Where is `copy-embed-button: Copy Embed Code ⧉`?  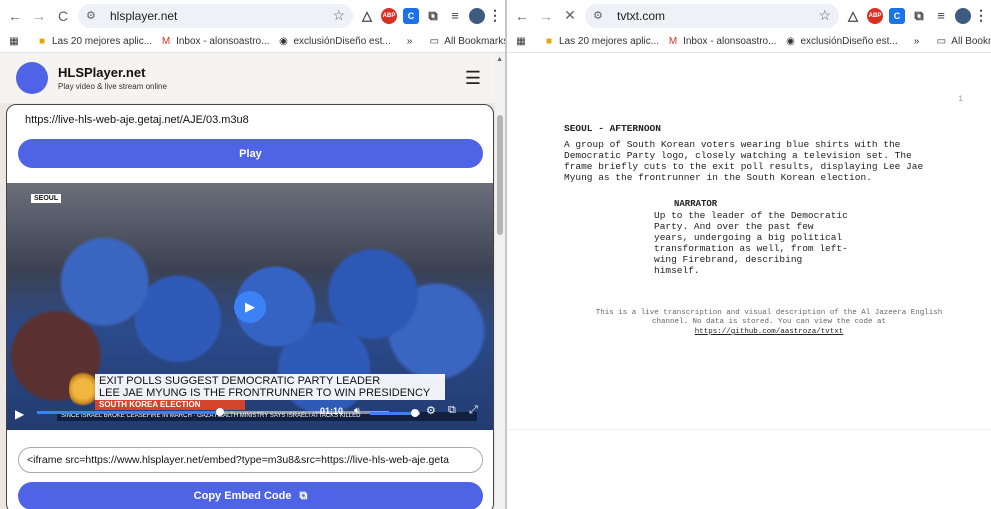
copy-embed-button: Copy Embed Code ⧉ is located at coordinates (250, 495).